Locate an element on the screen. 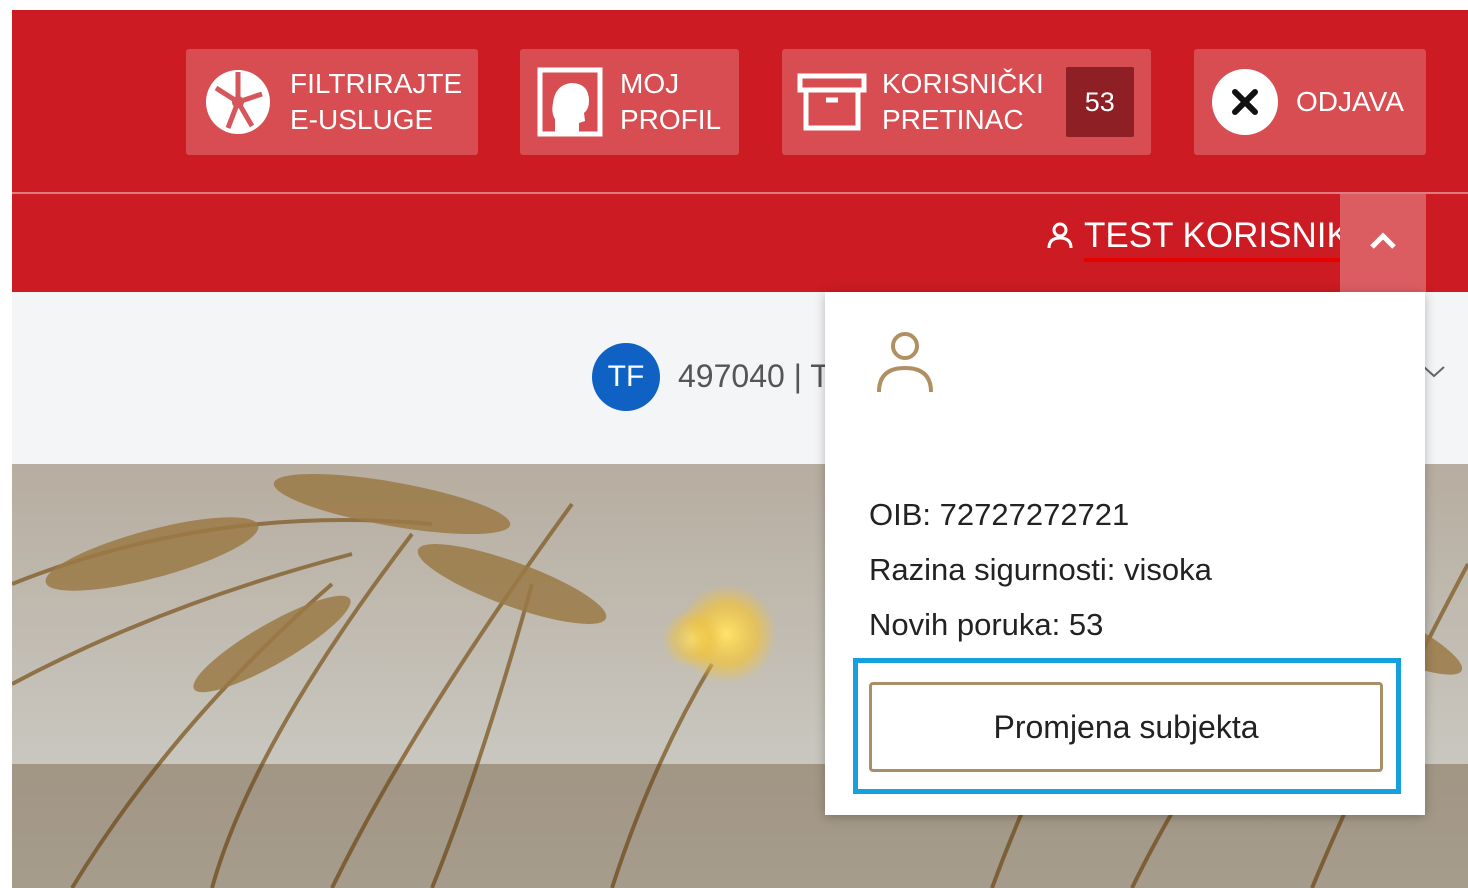  profile-head-icon is located at coordinates (570, 102).